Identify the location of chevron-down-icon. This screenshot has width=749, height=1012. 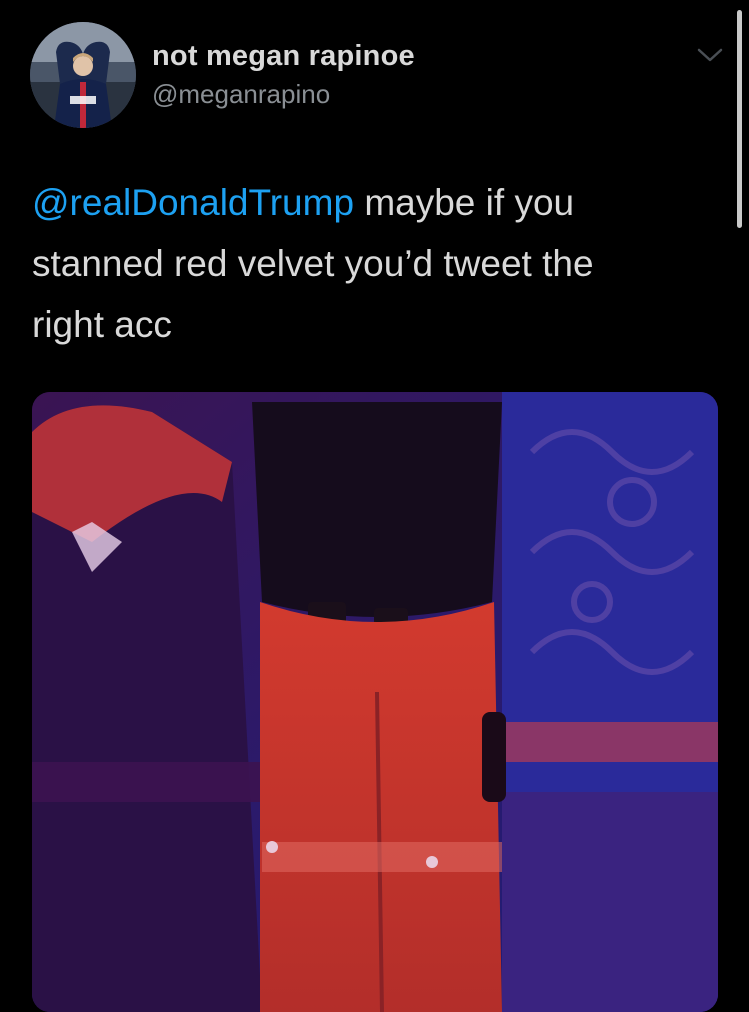
(710, 56).